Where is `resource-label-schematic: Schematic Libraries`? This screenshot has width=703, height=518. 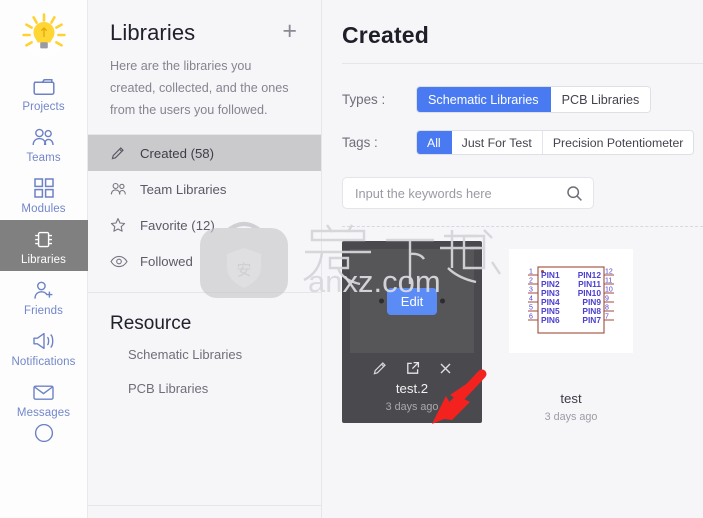
resource-label-schematic: Schematic Libraries is located at coordinates (185, 354).